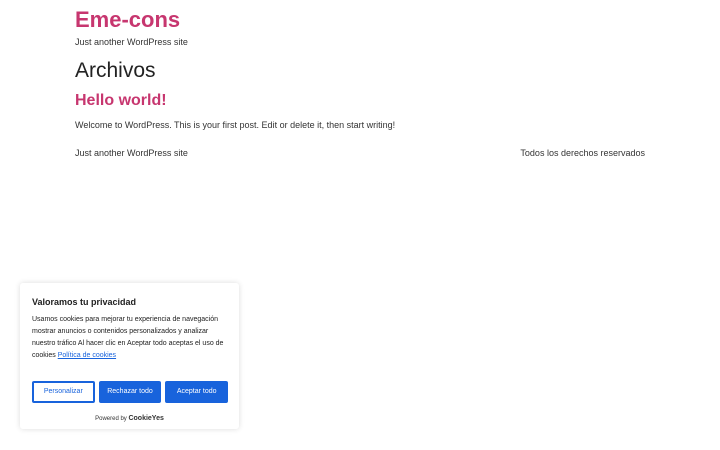 The height and width of the screenshot is (450, 720). What do you see at coordinates (111, 419) in the screenshot?
I see `powered-by-label: Powered by` at bounding box center [111, 419].